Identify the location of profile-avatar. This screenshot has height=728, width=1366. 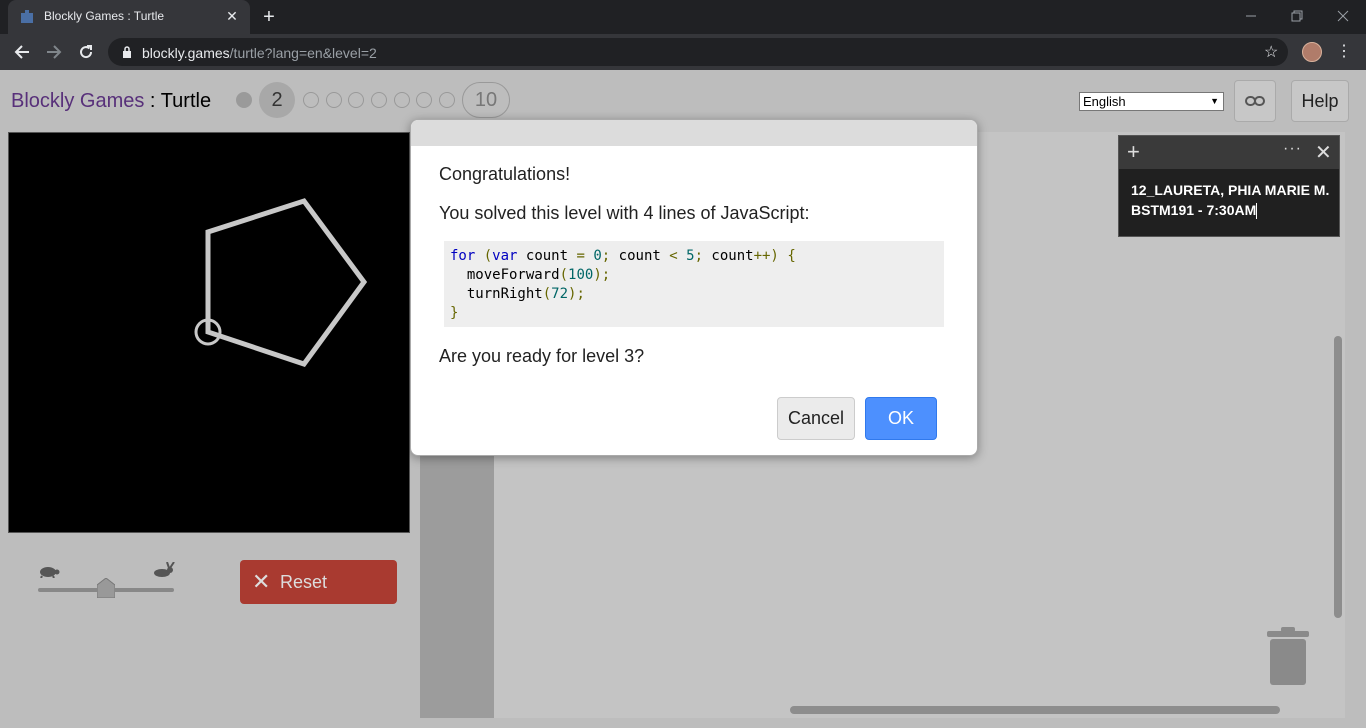
(1312, 52).